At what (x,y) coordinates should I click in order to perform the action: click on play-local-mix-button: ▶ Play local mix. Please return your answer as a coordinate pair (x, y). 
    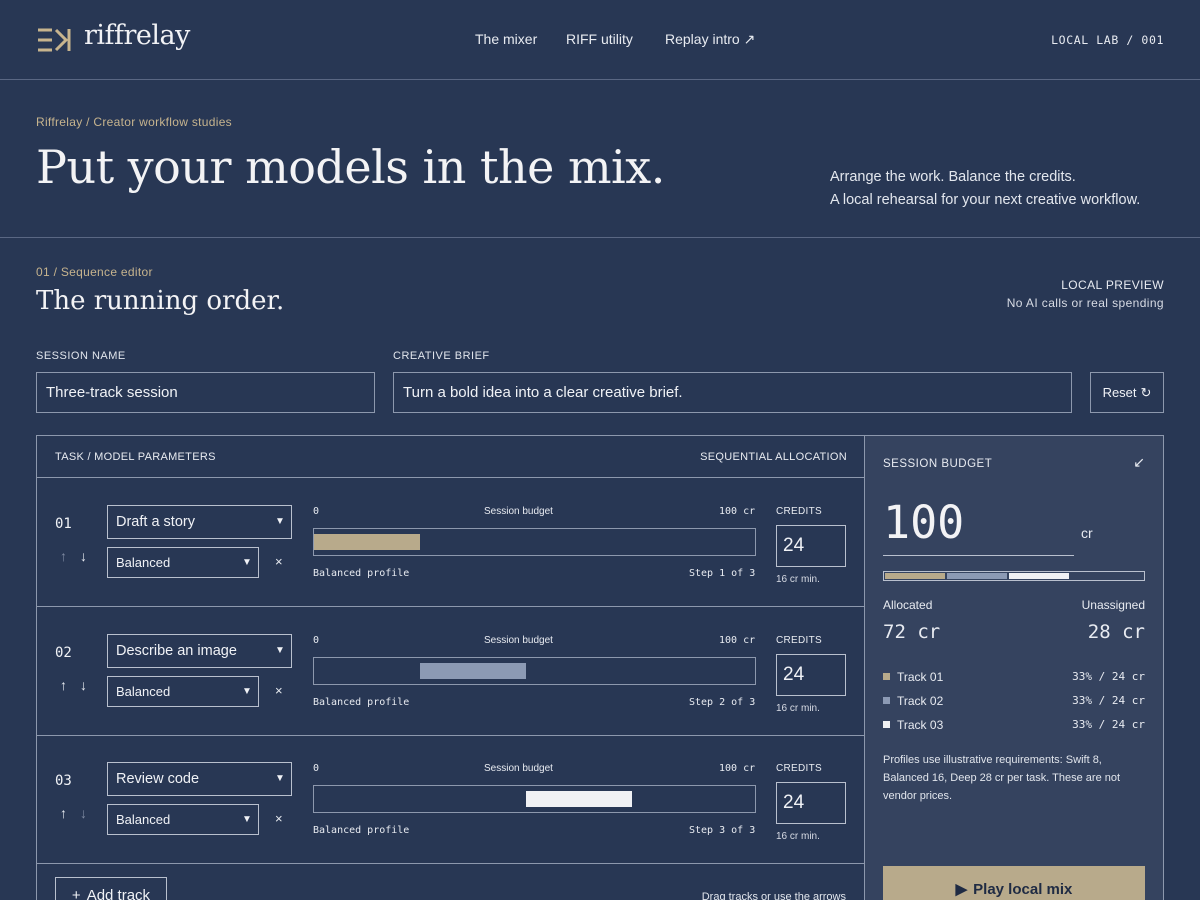
    Looking at the image, I should click on (1014, 883).